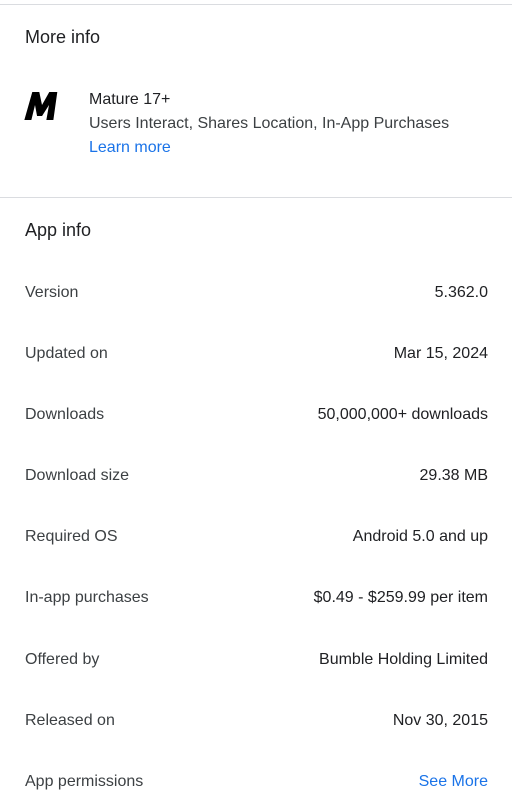 This screenshot has width=512, height=812. I want to click on info-row-required-os: Required OS Android 5.0 and up, so click(256, 537).